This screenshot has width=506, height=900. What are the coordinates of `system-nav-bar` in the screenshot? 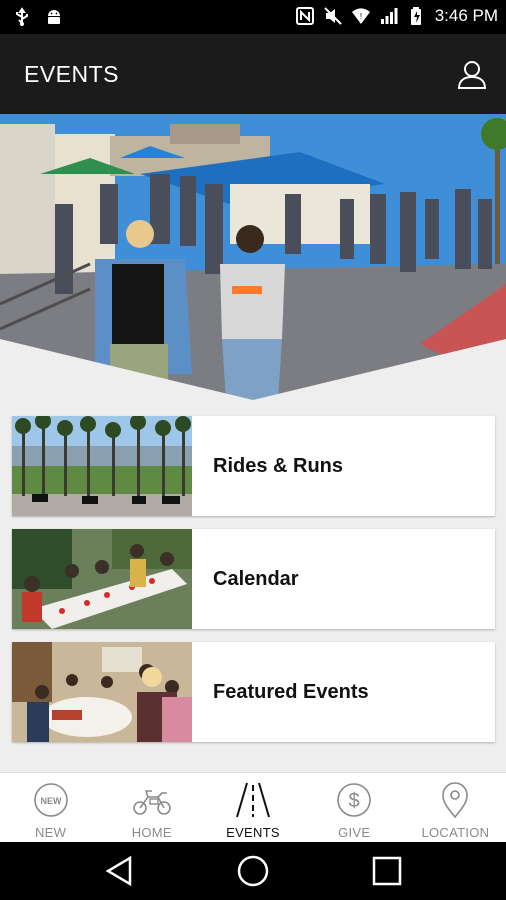 It's located at (253, 871).